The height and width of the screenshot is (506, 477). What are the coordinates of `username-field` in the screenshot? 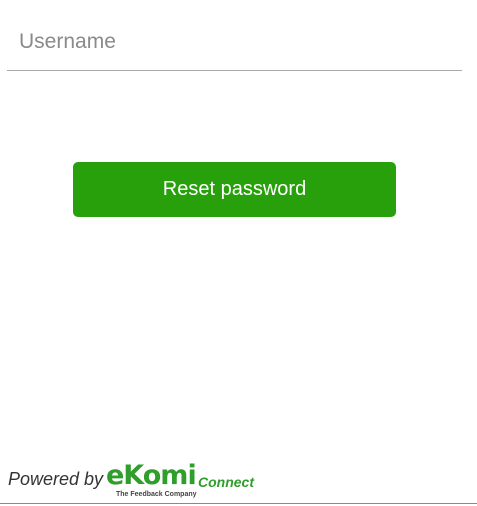 It's located at (234, 42).